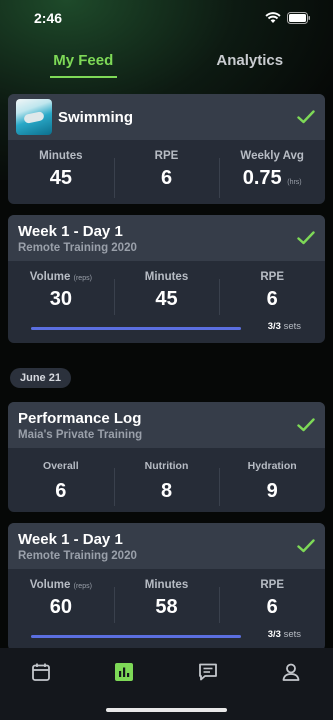 Image resolution: width=333 pixels, height=720 pixels. I want to click on nav-analytics, so click(124, 672).